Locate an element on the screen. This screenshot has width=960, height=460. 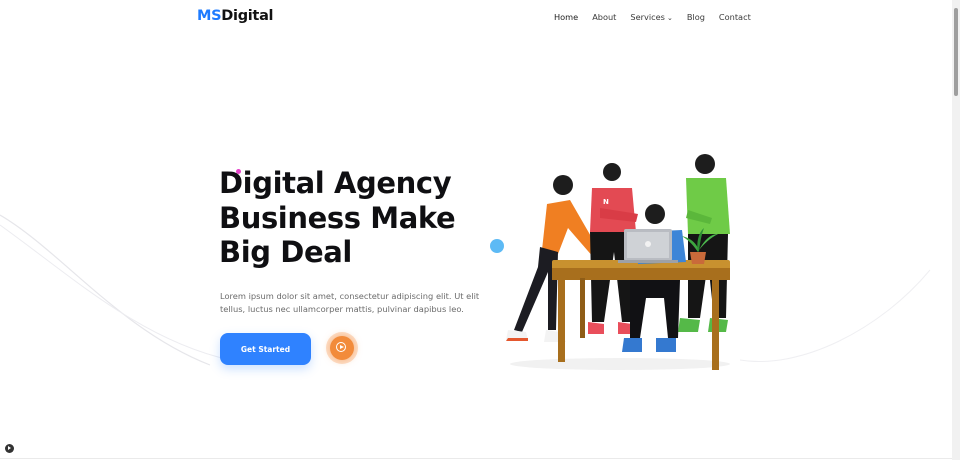
scrollbar is located at coordinates (956, 230).